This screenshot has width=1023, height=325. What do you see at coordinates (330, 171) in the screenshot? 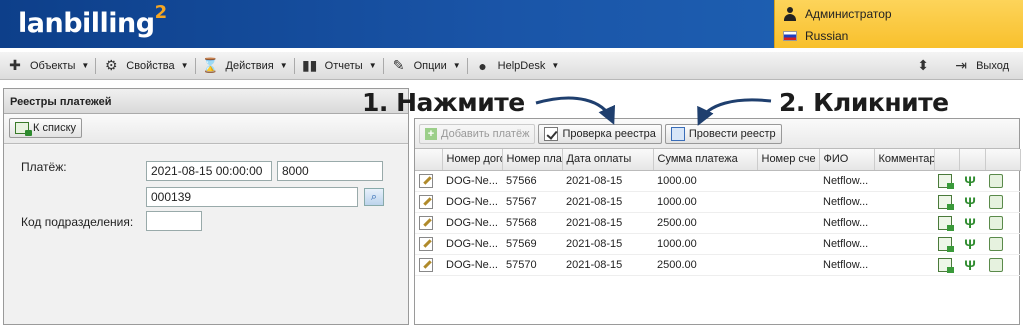
I see `payment-amount-field: 8000` at bounding box center [330, 171].